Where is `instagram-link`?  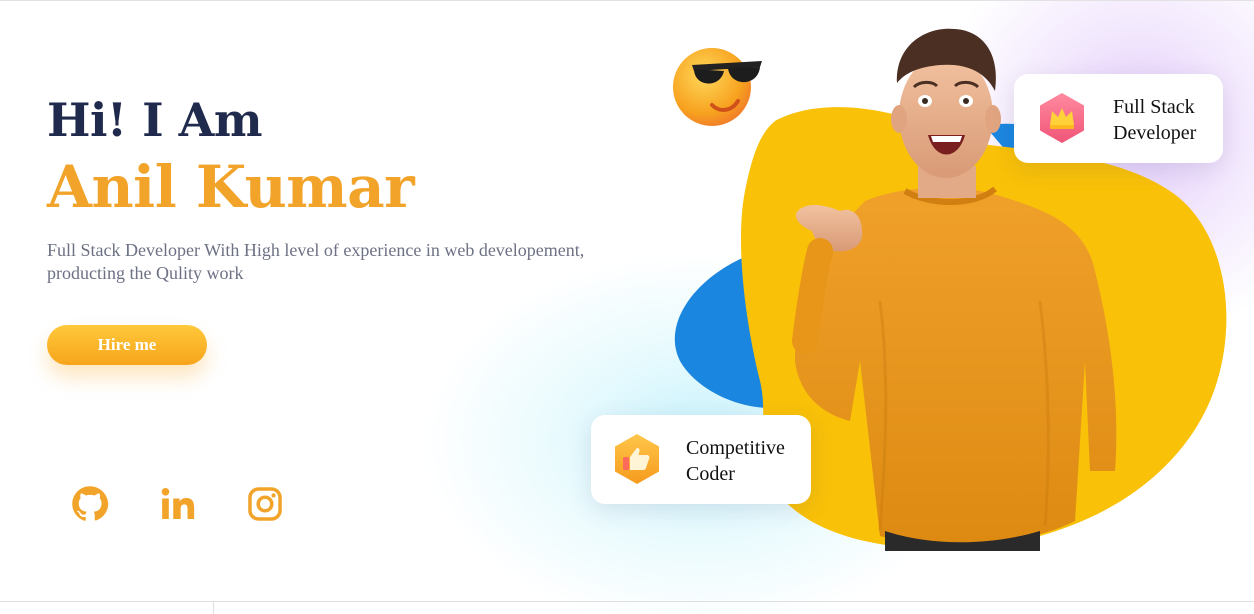
instagram-link is located at coordinates (265, 504).